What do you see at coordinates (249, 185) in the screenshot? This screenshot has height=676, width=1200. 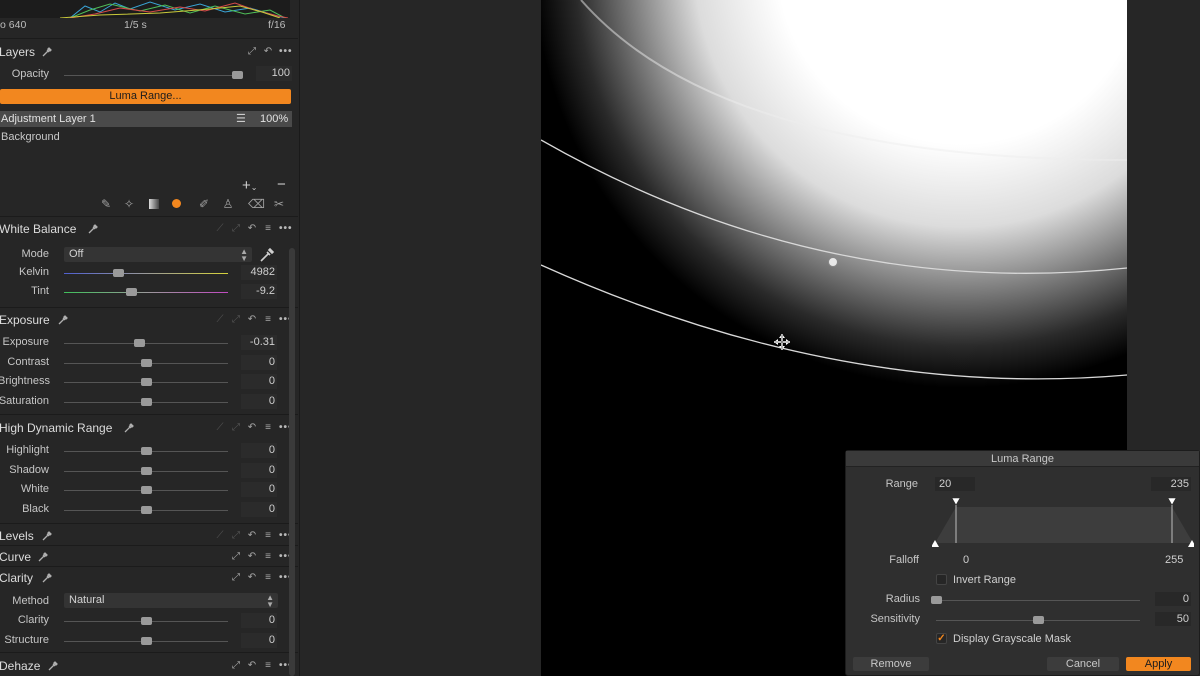 I see `add-layer-button: +⌄` at bounding box center [249, 185].